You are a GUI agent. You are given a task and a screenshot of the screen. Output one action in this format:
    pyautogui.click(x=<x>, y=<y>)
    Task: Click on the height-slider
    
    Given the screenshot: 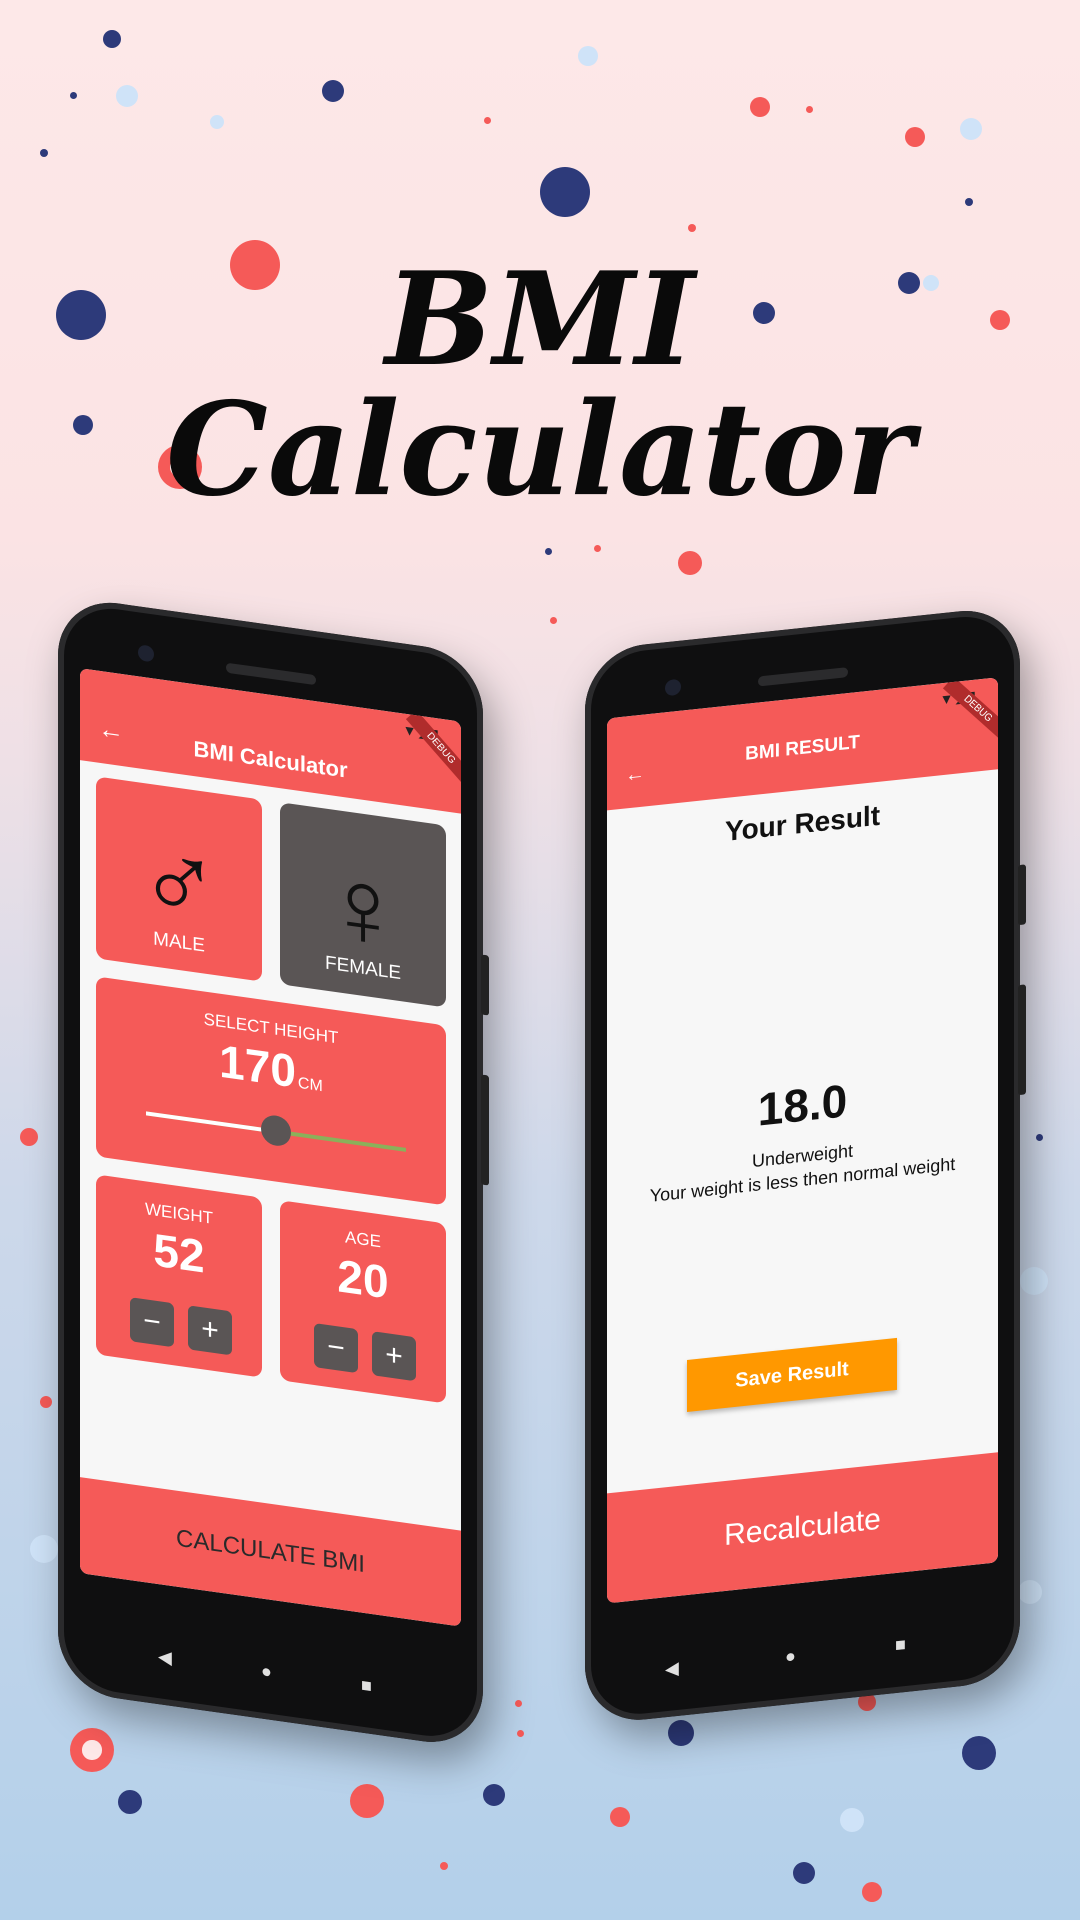 What is the action you would take?
    pyautogui.click(x=276, y=1131)
    